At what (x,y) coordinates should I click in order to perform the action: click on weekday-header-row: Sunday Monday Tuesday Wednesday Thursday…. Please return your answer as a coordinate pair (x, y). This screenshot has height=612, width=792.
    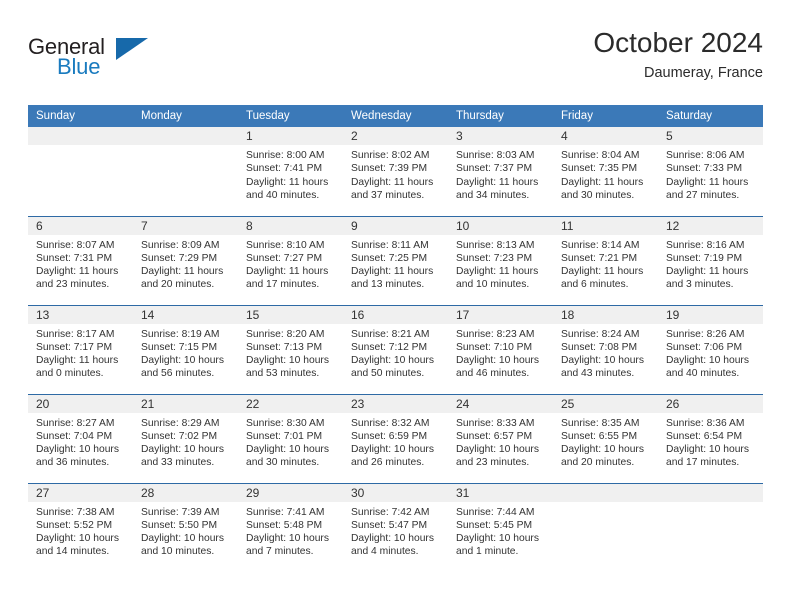
    Looking at the image, I should click on (395, 116).